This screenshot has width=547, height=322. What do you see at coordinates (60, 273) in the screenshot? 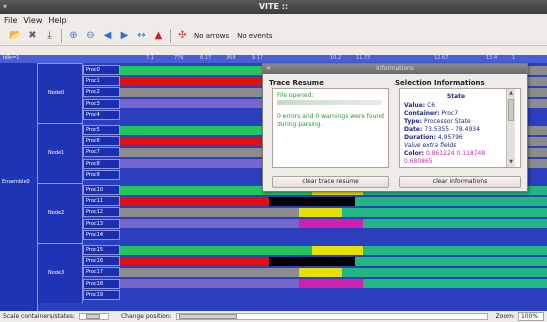
I see `node-container: Node3` at bounding box center [60, 273].